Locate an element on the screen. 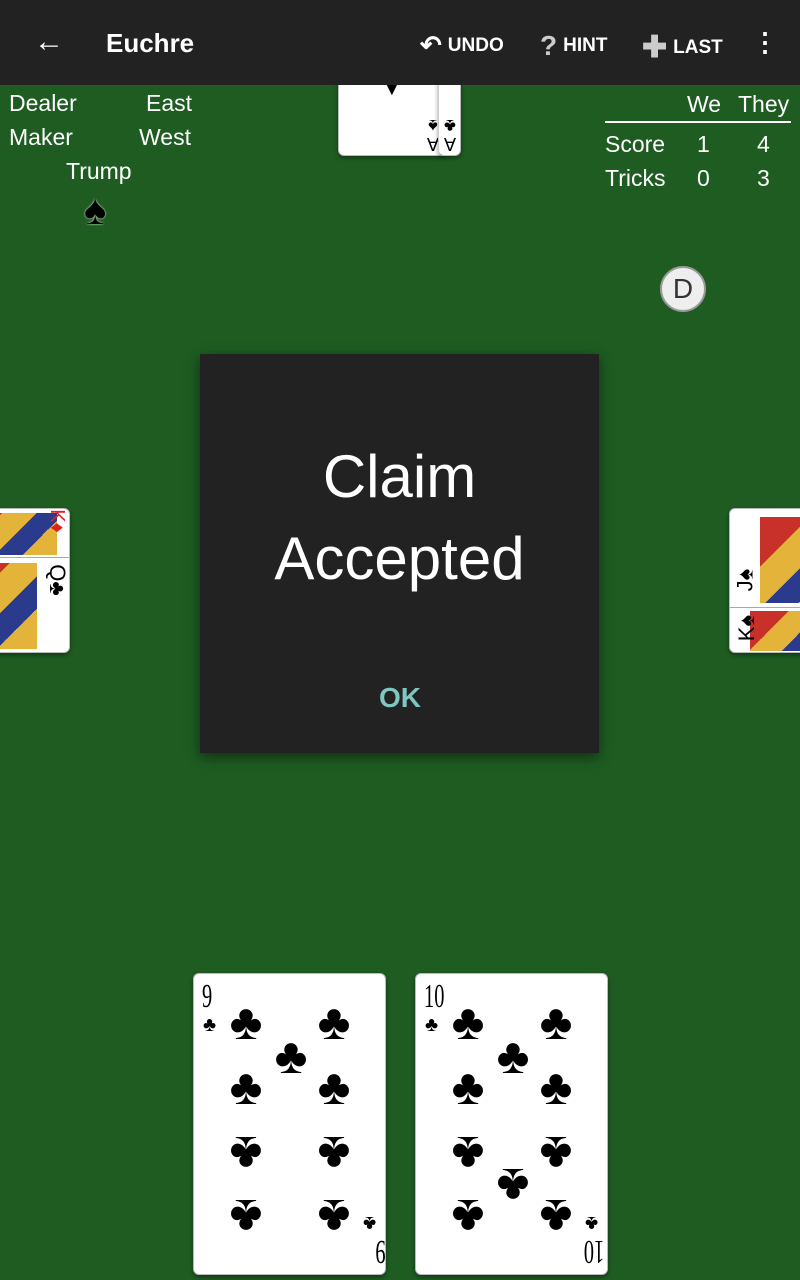 The width and height of the screenshot is (800, 1280). hand-card-10-clubs: ♣ ♣ ♣ ♣ ♣ ♣ ♣ ♣ ♣ ♣ 10 ♣ 10 ♣ is located at coordinates (511, 1124).